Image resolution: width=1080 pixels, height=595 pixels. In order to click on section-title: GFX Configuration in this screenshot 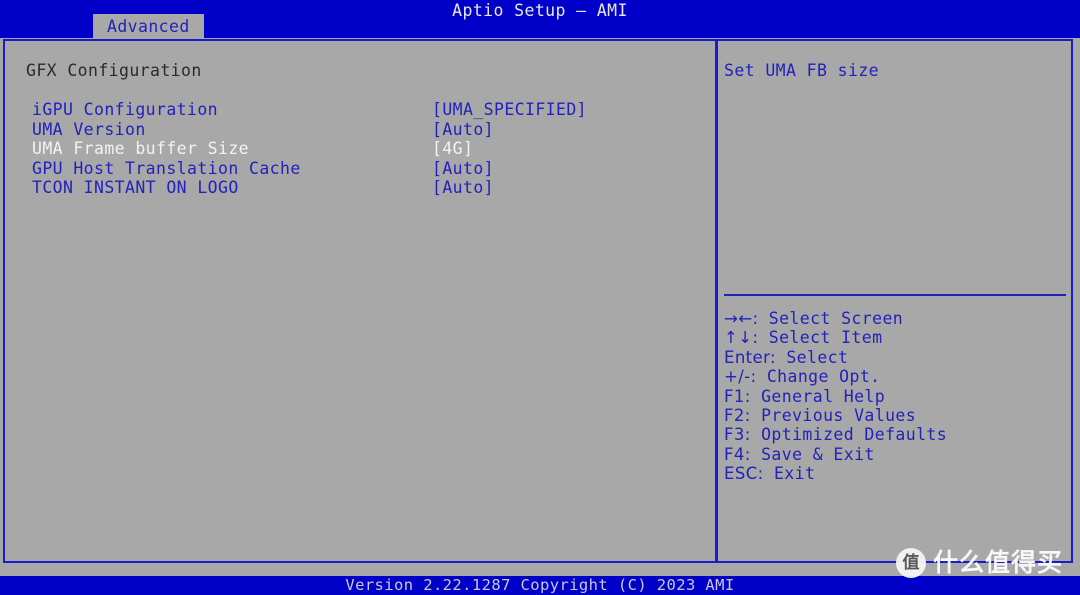, I will do `click(114, 70)`.